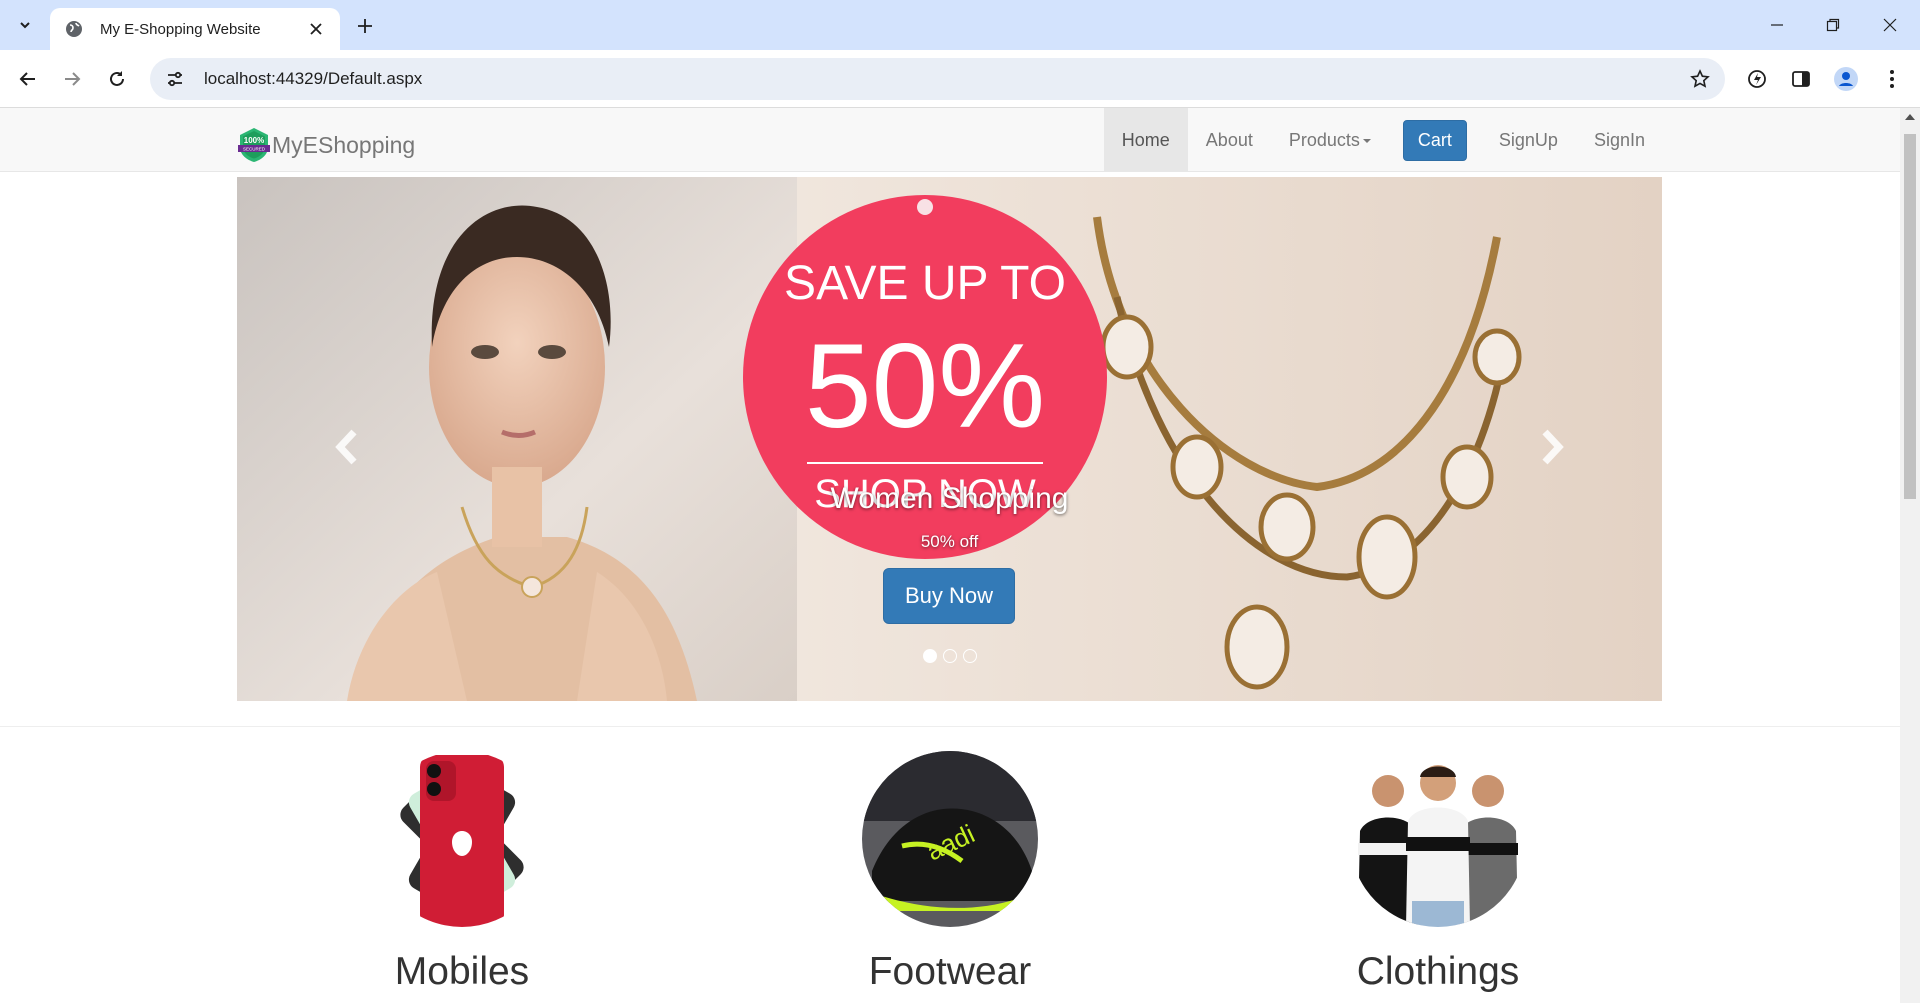  What do you see at coordinates (254, 149) in the screenshot?
I see `svg-text: SECURED` at bounding box center [254, 149].